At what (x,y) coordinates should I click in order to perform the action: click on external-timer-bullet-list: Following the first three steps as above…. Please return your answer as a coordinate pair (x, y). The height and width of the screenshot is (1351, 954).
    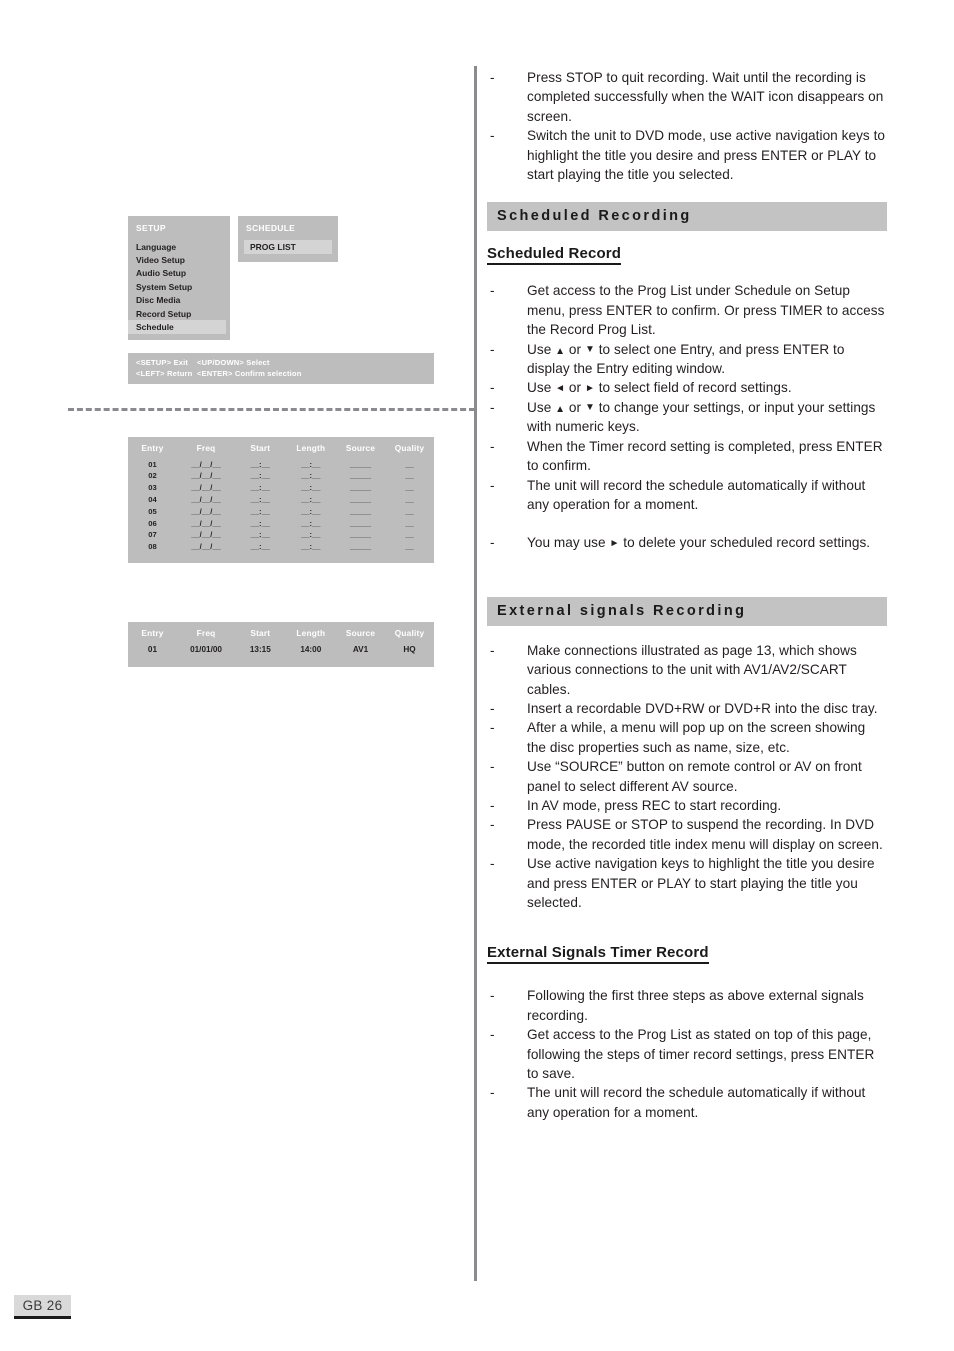
    Looking at the image, I should click on (687, 1054).